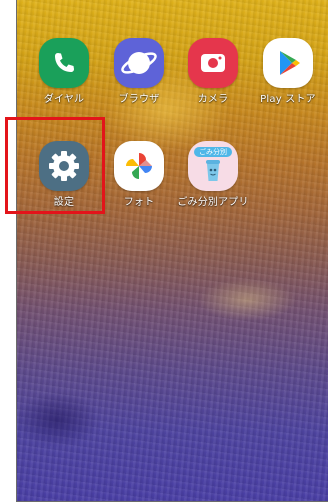  Describe the element at coordinates (139, 166) in the screenshot. I see `pinwheel-icon` at that location.